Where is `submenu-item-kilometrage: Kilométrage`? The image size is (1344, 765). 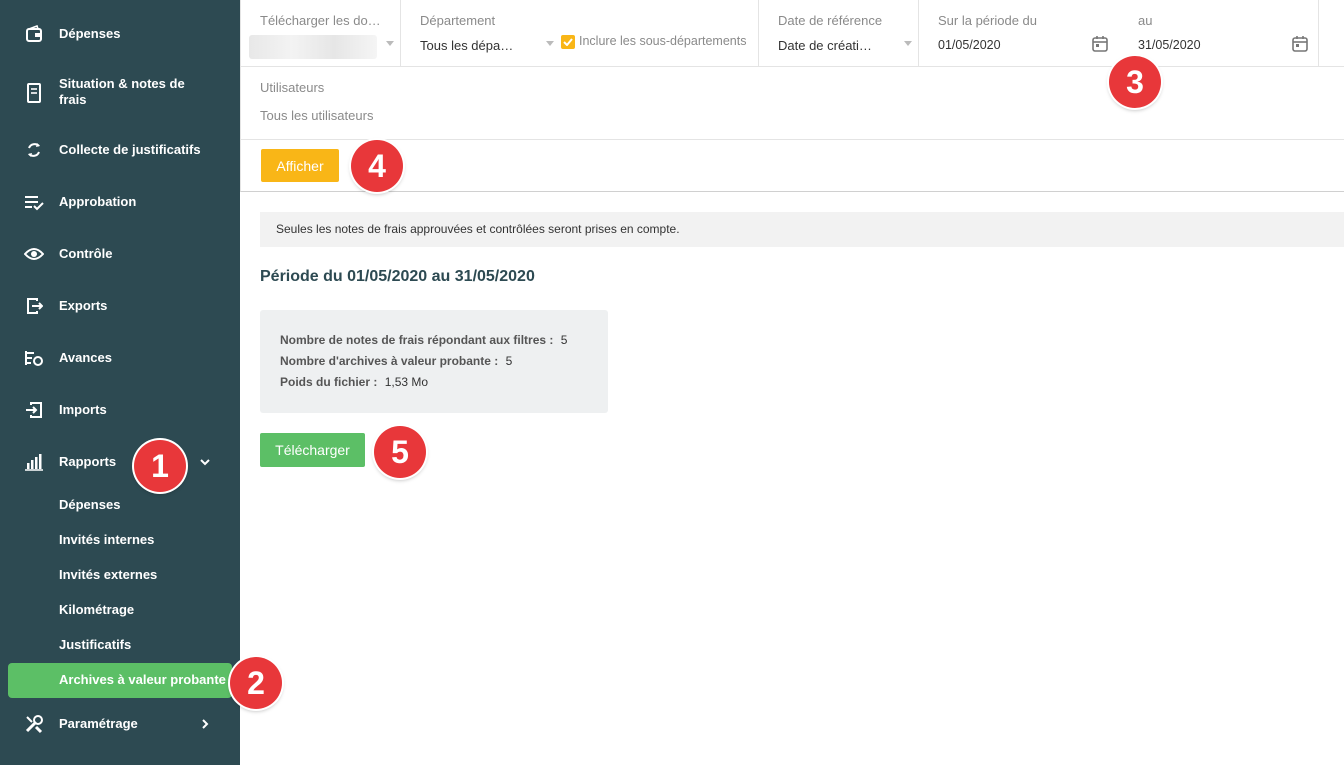 submenu-item-kilometrage: Kilométrage is located at coordinates (96, 609).